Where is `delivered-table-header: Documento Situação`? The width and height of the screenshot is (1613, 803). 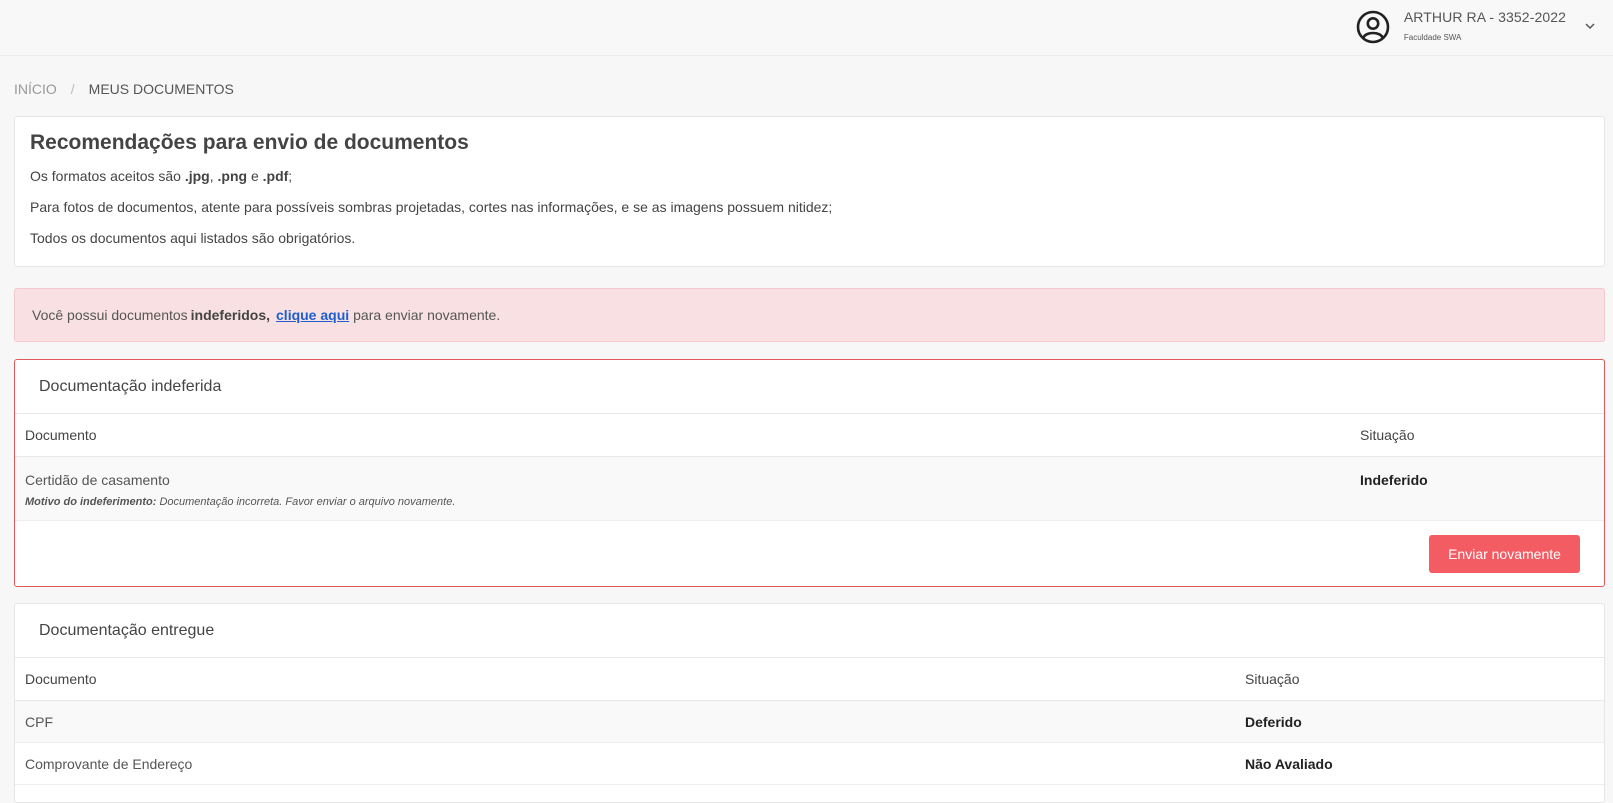 delivered-table-header: Documento Situação is located at coordinates (809, 679).